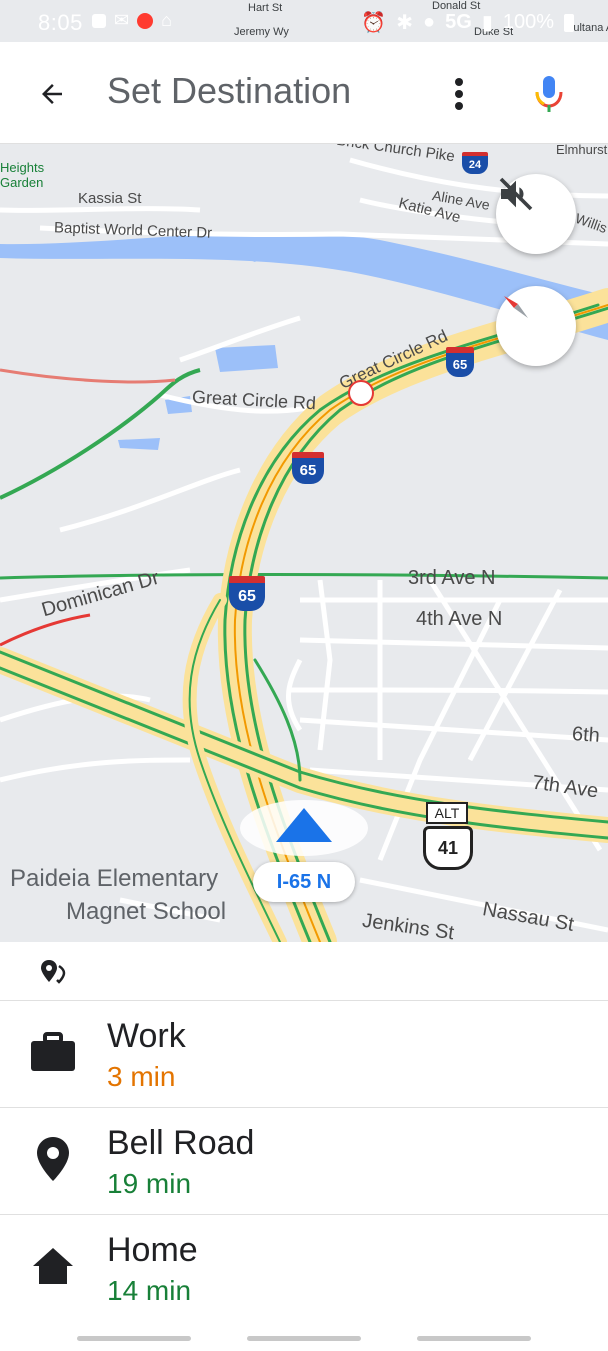 The width and height of the screenshot is (608, 1351). Describe the element at coordinates (448, 848) in the screenshot. I see `us-route-shield-41: 41` at that location.